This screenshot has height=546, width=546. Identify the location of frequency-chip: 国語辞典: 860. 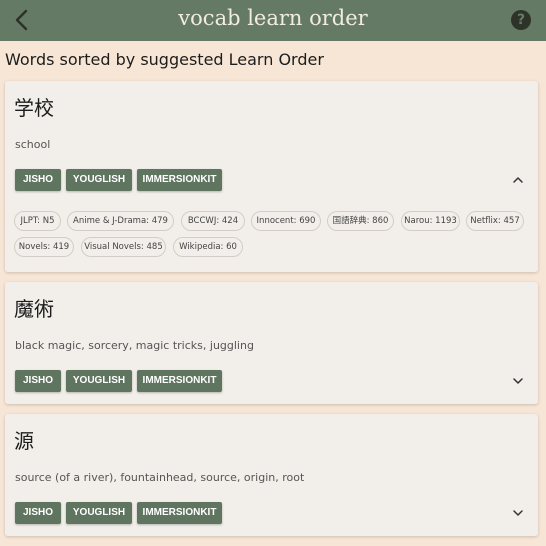
(360, 221).